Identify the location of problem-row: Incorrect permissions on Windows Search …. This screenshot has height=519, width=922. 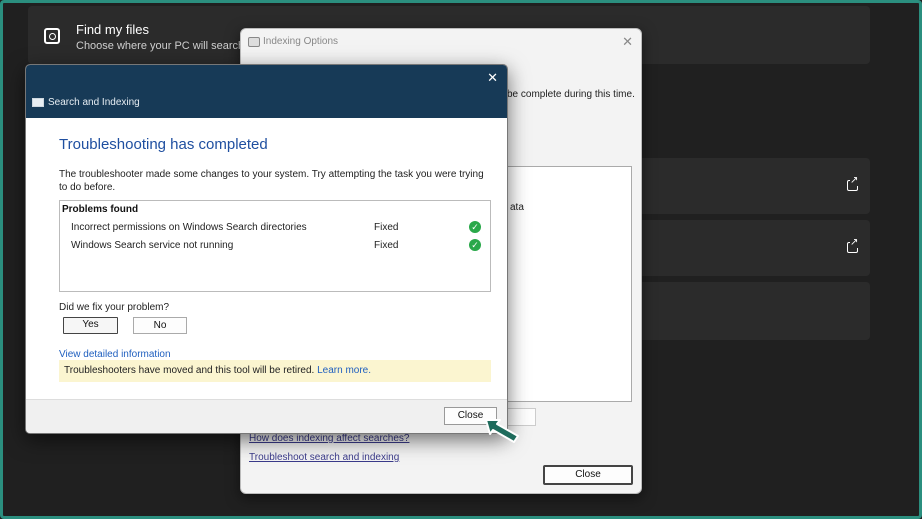
(275, 228).